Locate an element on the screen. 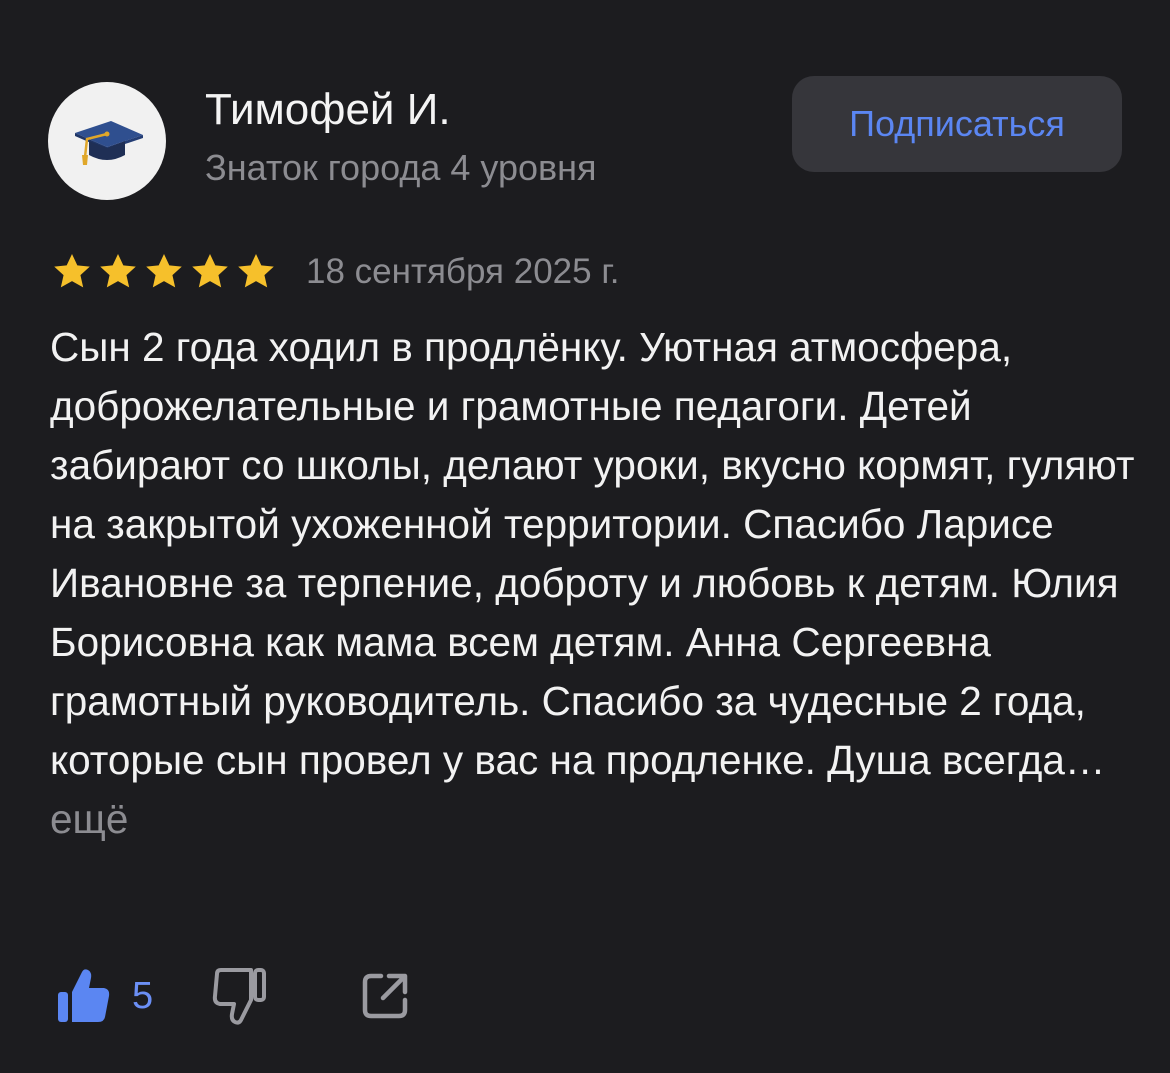 The image size is (1170, 1073). share-button is located at coordinates (385, 996).